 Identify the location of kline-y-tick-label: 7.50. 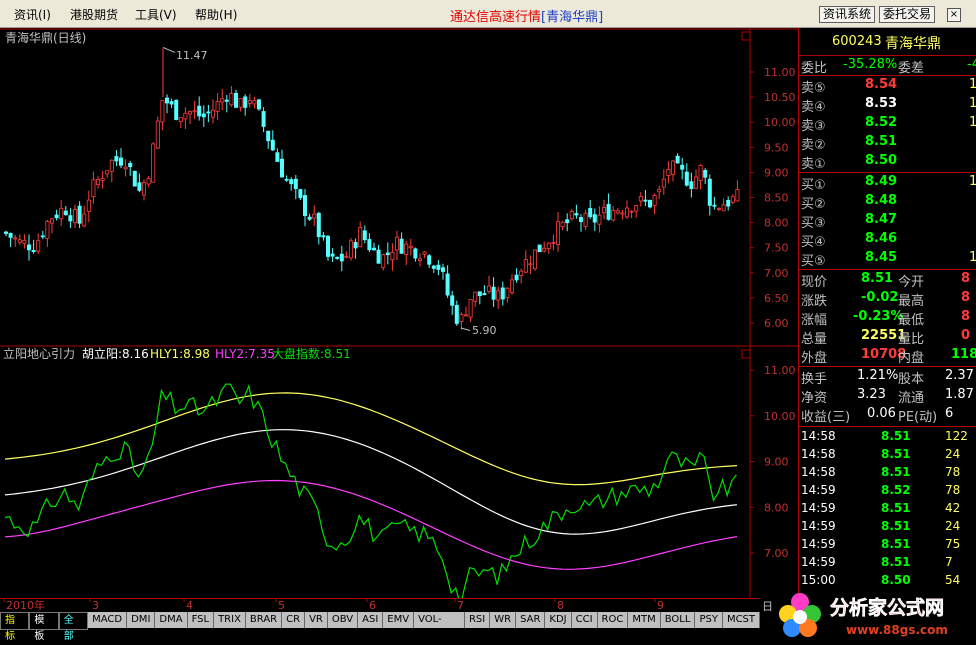
(776, 248).